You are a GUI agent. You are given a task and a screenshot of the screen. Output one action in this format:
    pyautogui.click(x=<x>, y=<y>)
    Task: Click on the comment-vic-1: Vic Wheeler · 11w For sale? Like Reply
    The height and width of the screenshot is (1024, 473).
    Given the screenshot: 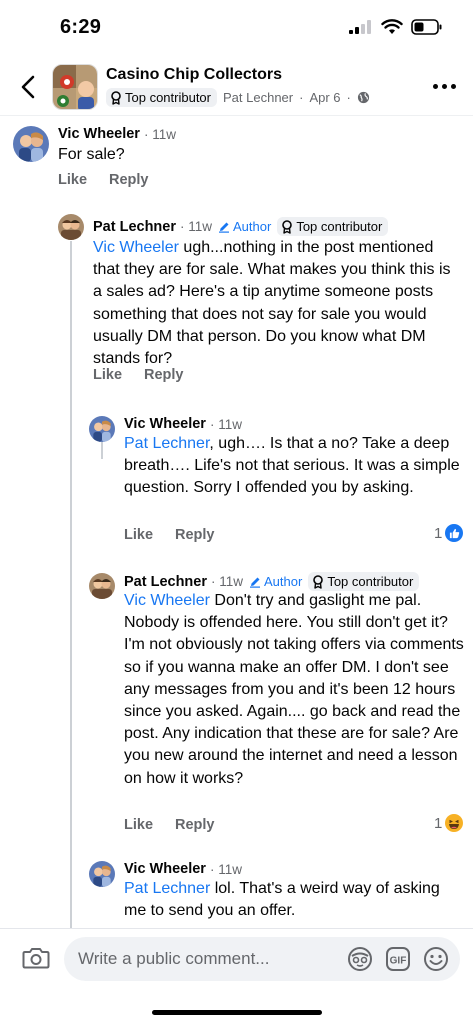 What is the action you would take?
    pyautogui.click(x=236, y=162)
    